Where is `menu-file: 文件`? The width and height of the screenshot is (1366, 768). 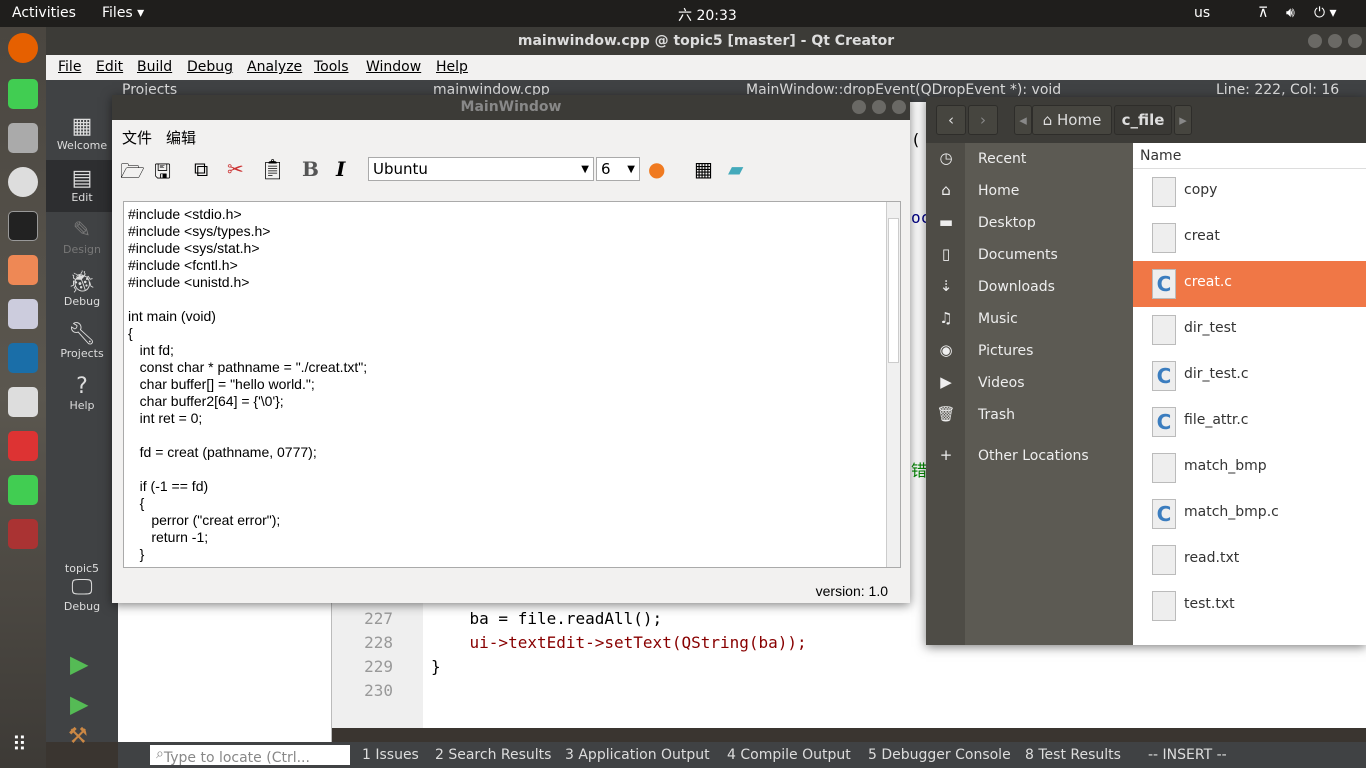
menu-file: 文件 is located at coordinates (137, 137).